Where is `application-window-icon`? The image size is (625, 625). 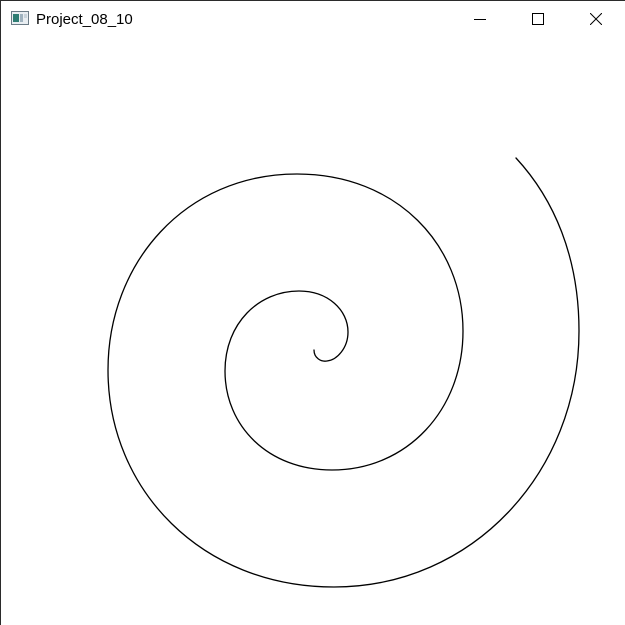
application-window-icon is located at coordinates (20, 18).